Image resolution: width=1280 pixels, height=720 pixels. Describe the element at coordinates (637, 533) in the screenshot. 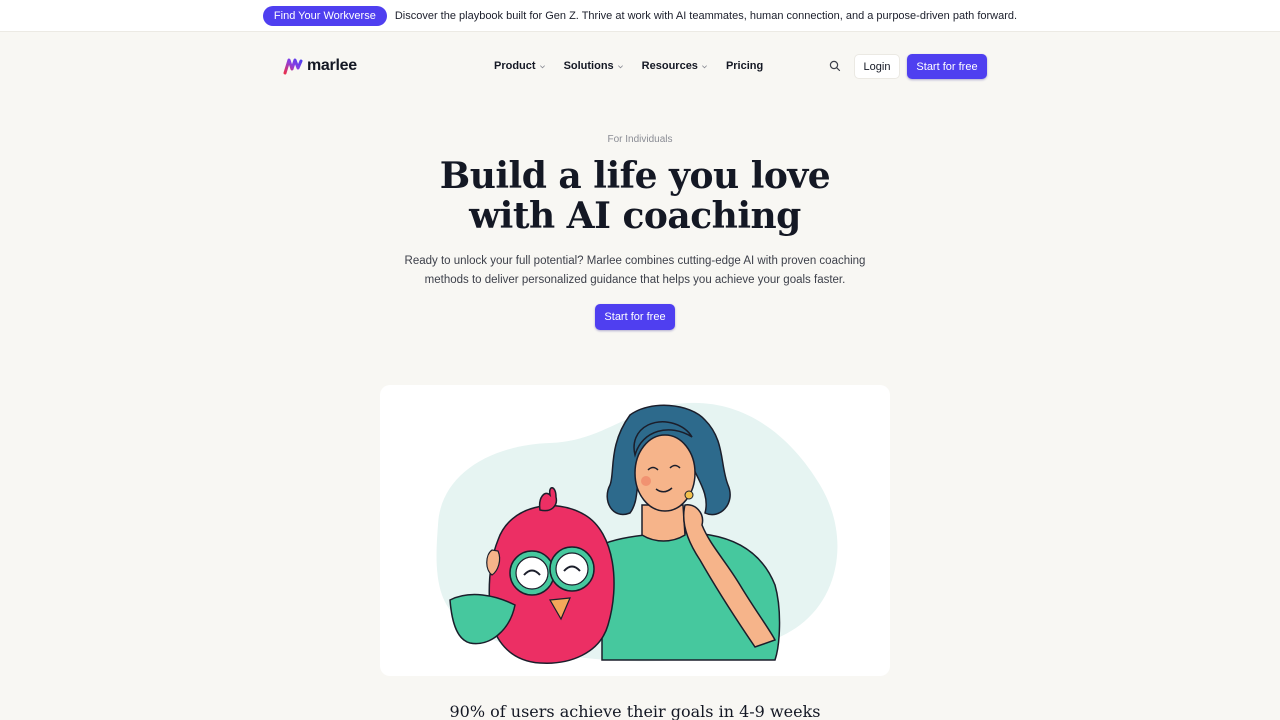

I see `woman-with-owl-illustration` at that location.